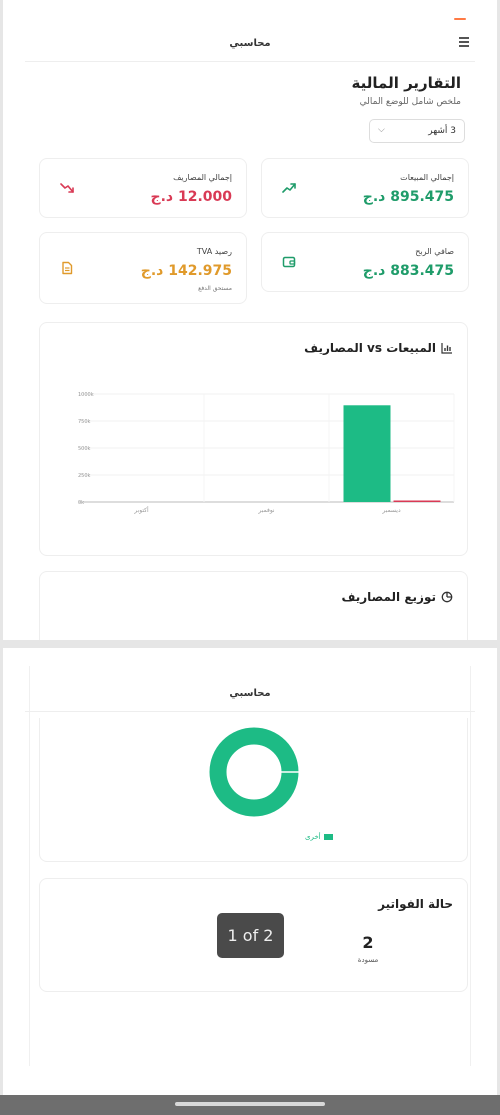 This screenshot has width=500, height=1115. I want to click on expense-dist-title-row: توزيع المصاريف, so click(397, 597).